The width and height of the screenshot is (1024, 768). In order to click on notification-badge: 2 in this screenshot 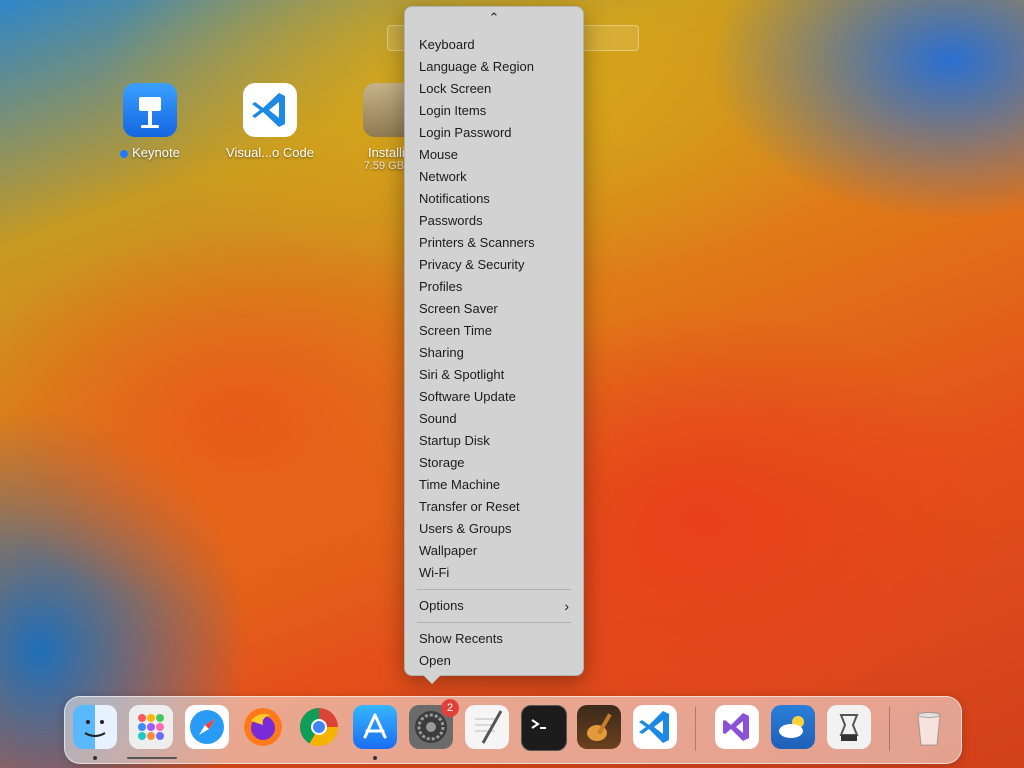, I will do `click(450, 708)`.